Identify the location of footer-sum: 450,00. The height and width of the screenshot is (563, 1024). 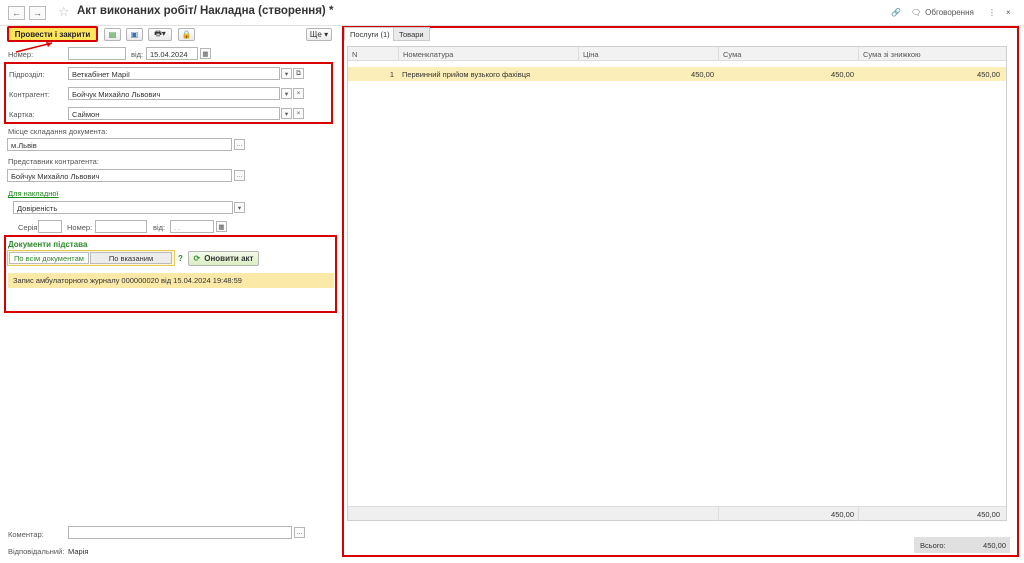
(788, 514).